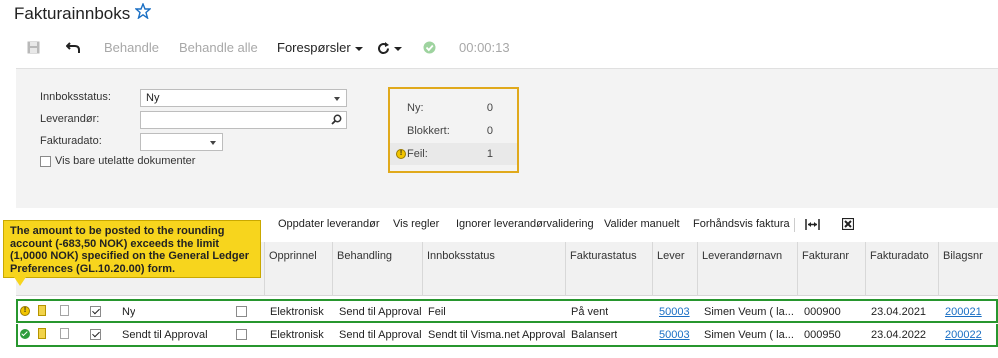  I want to click on inbox-status-label: Innboksstatus:, so click(75, 97).